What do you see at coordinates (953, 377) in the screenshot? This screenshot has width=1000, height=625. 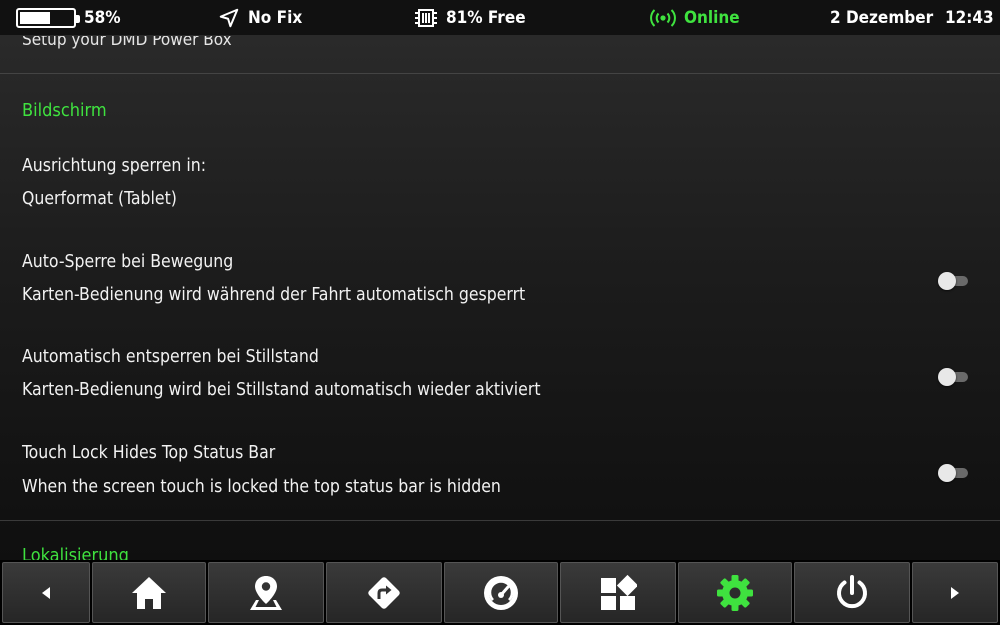 I see `auto-unlock-toggle` at bounding box center [953, 377].